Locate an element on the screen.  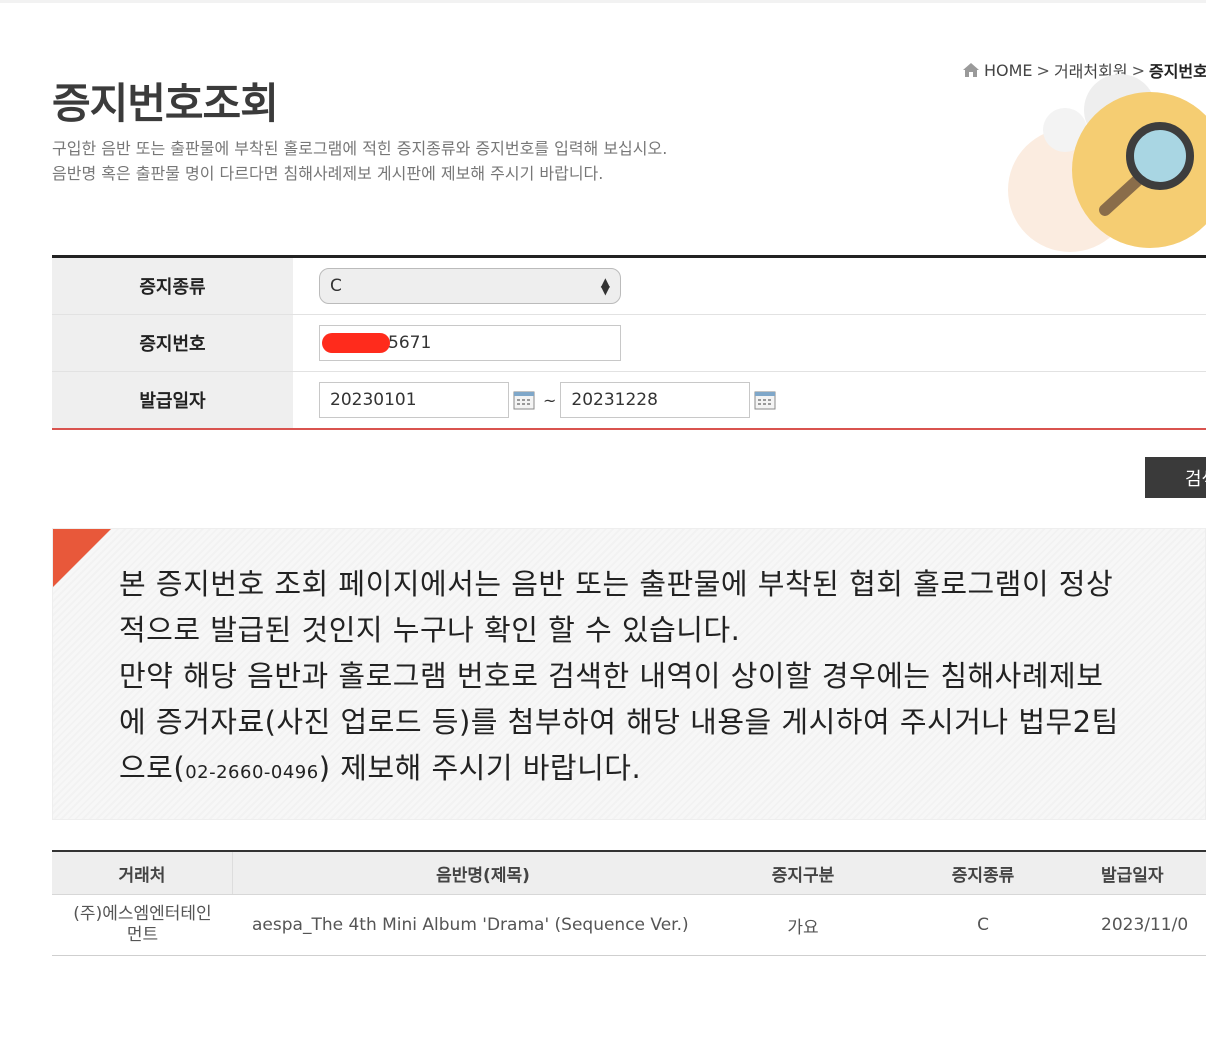
top-border is located at coordinates (603, 1).